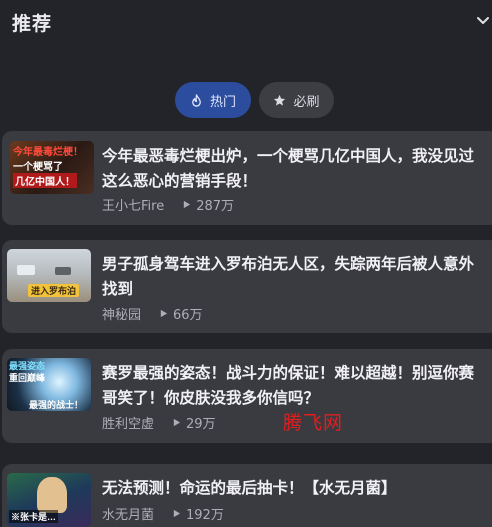 This screenshot has height=527, width=492. What do you see at coordinates (246, 22) in the screenshot?
I see `header: 推荐` at bounding box center [246, 22].